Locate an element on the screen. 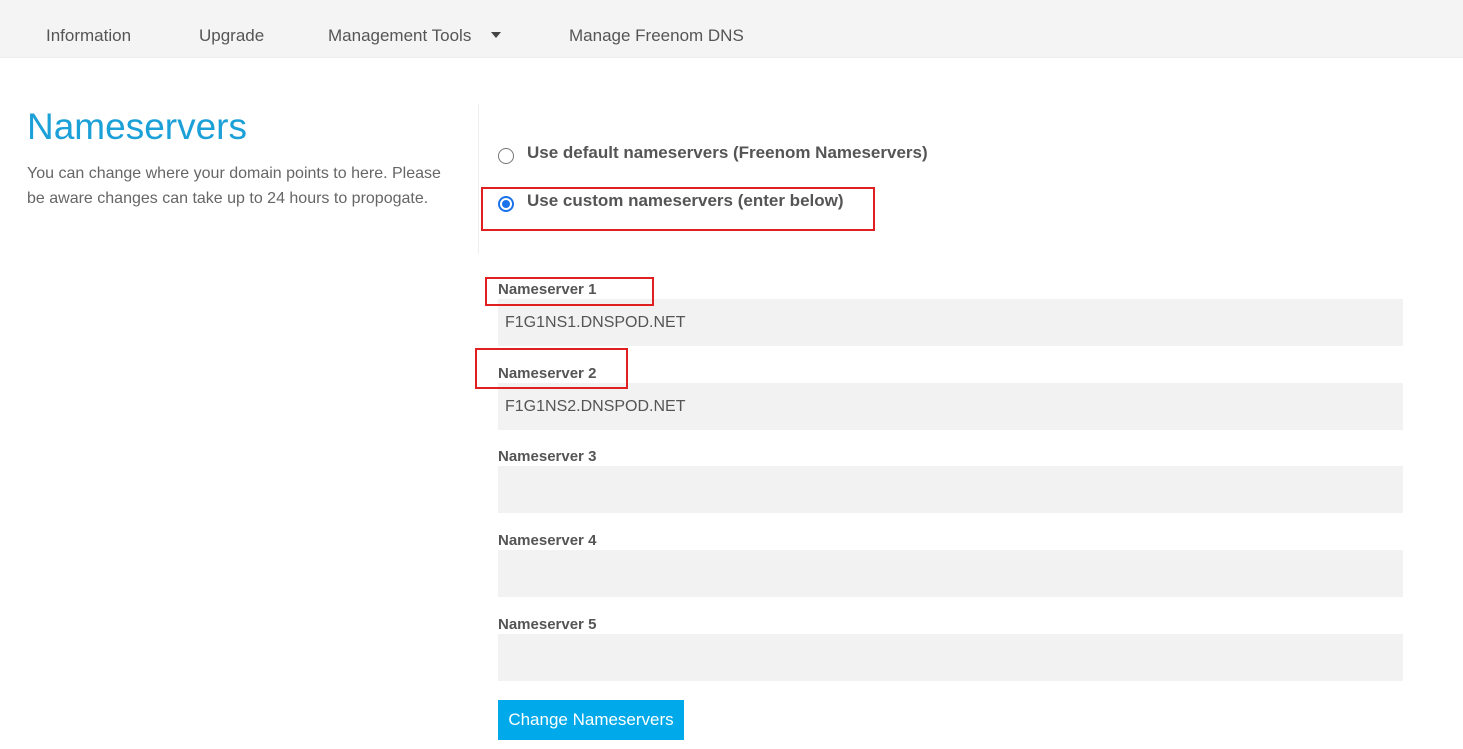  page-title: Nameservers is located at coordinates (137, 126).